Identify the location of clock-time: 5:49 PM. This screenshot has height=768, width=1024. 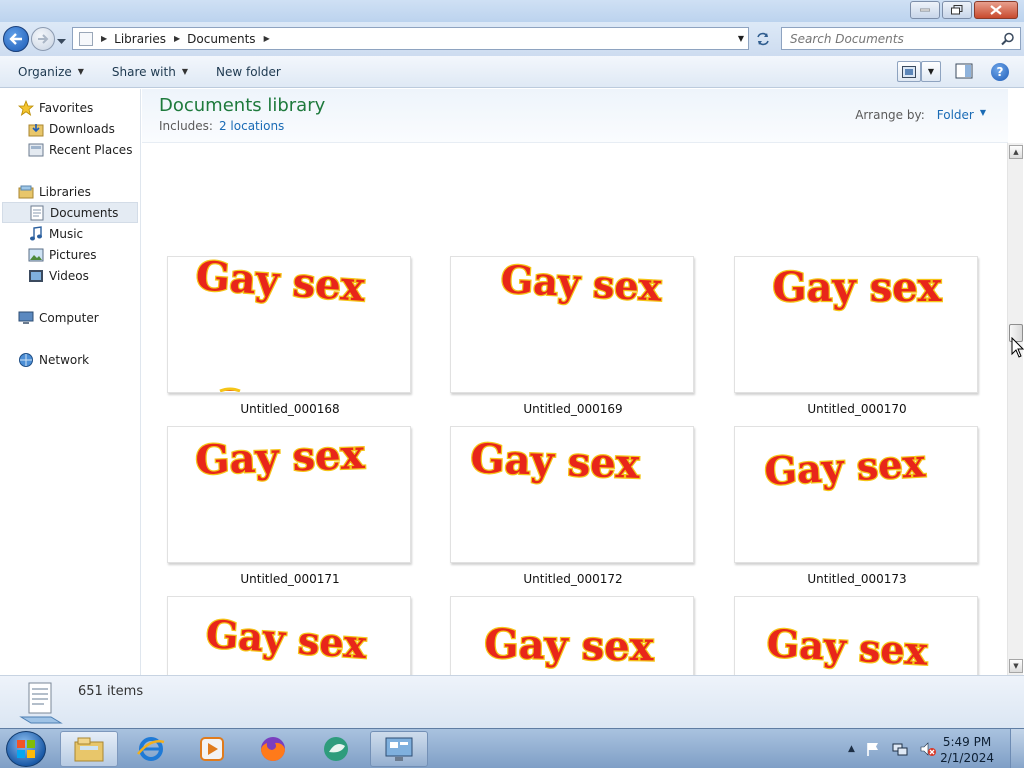
(967, 742).